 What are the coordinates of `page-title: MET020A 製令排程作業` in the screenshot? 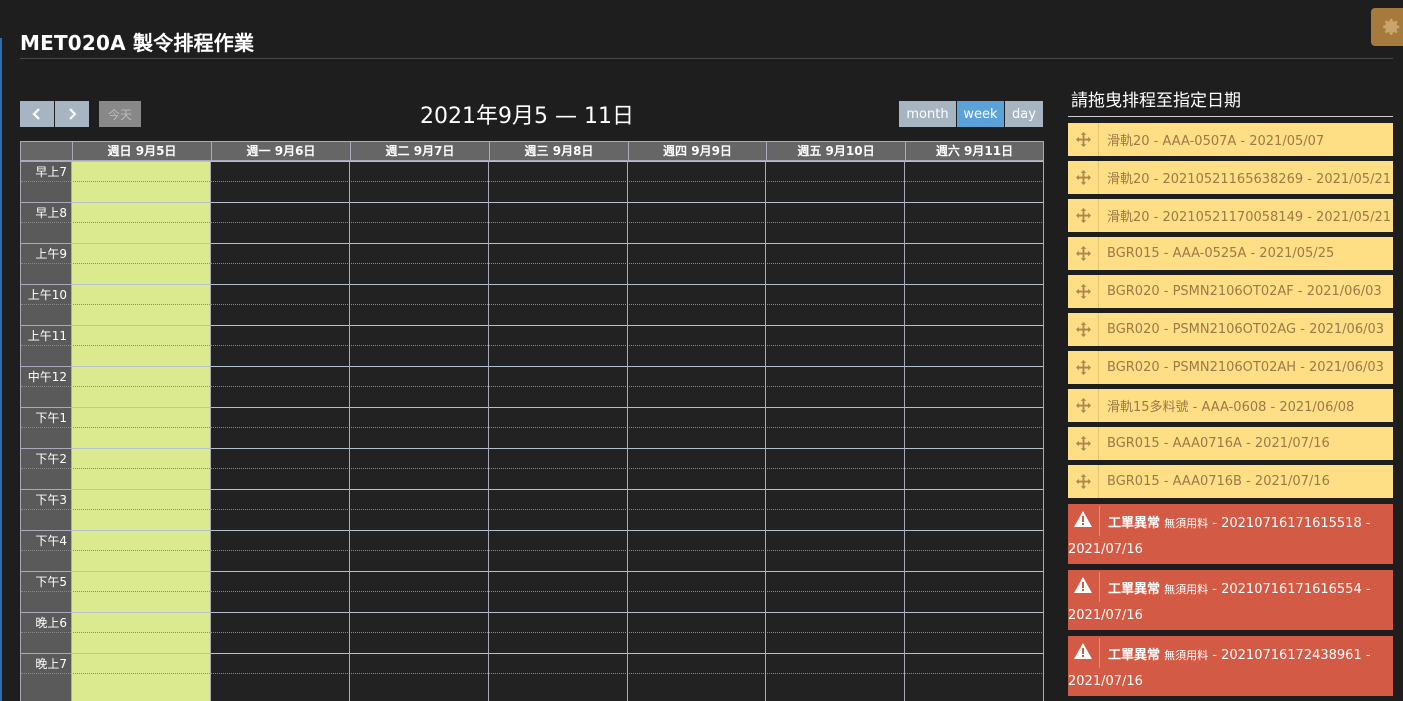 It's located at (137, 43).